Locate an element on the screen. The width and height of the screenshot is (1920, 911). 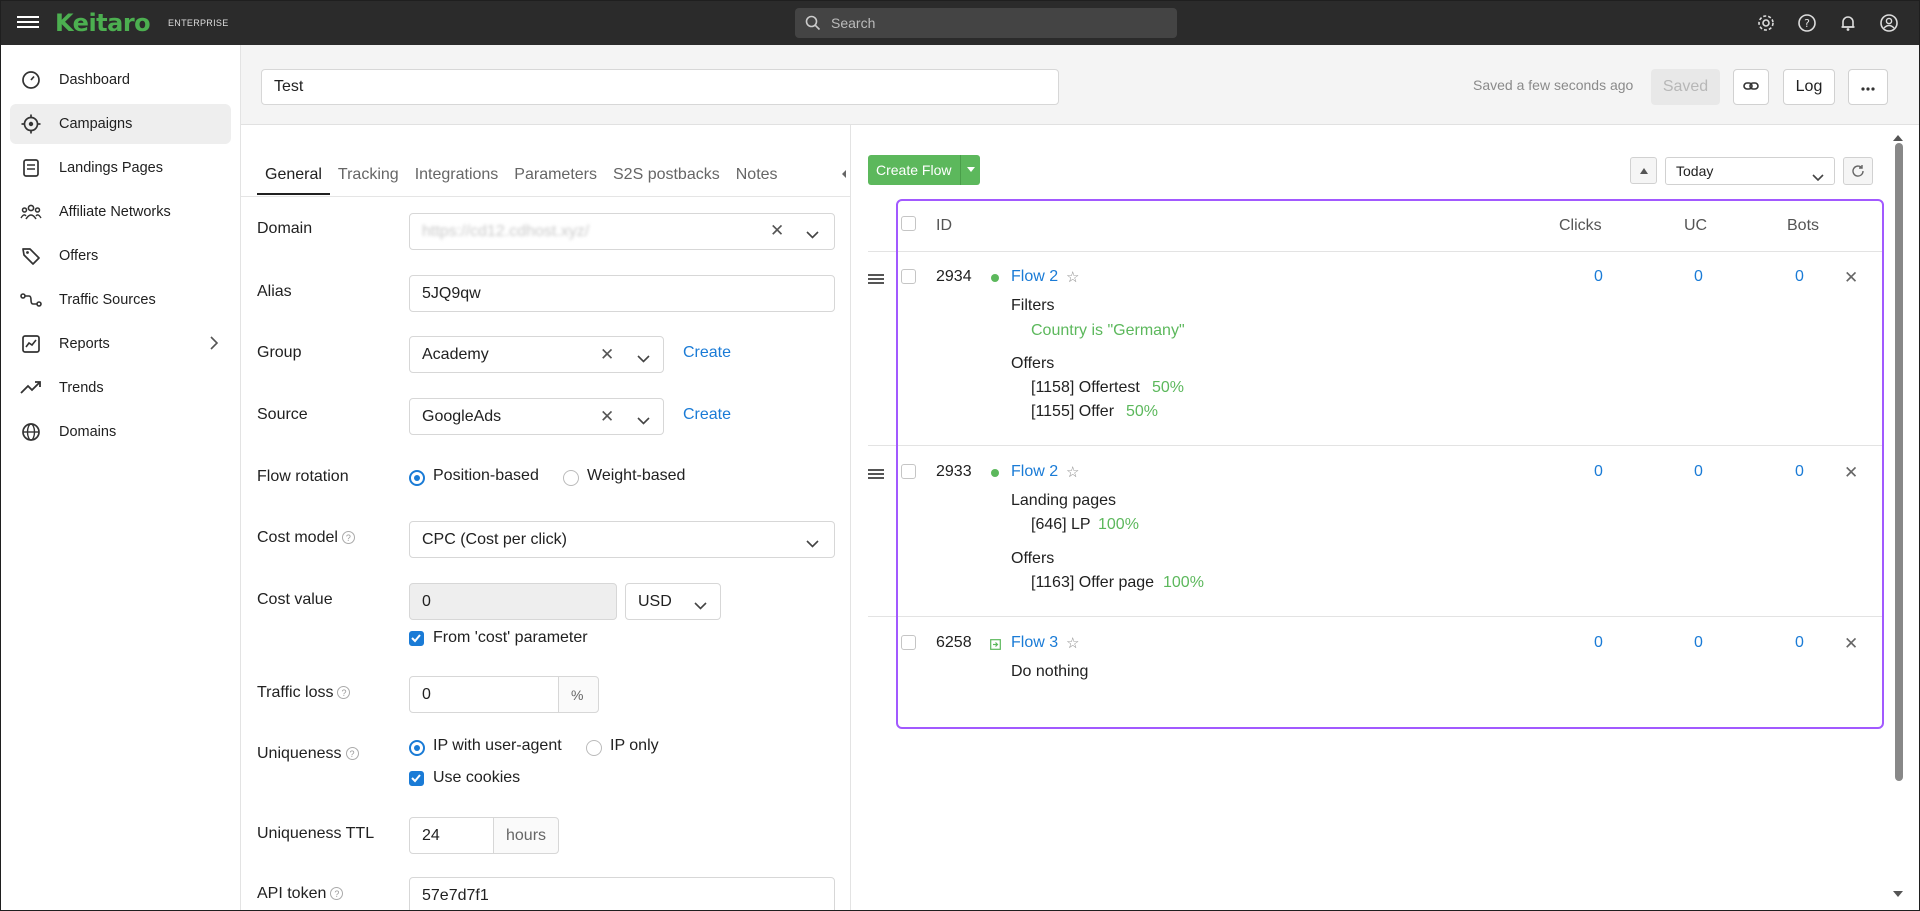
sidebar-item-landings-pages: Landings Pages is located at coordinates (120, 168).